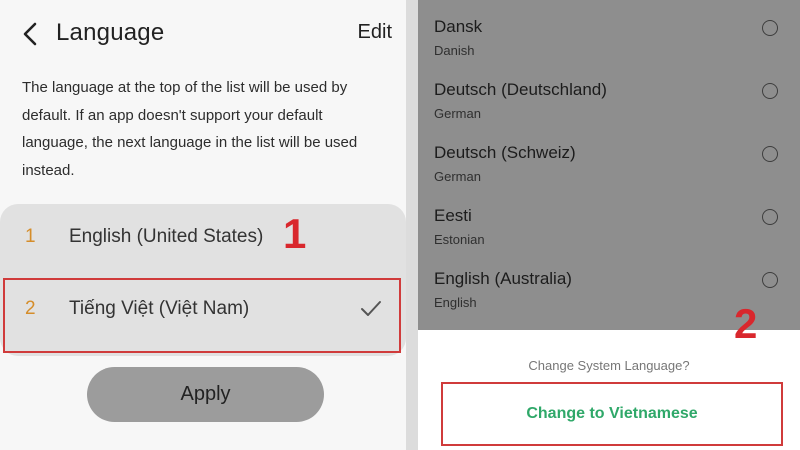 This screenshot has height=450, width=800. Describe the element at coordinates (520, 89) in the screenshot. I see `language-name: Deutsch (Deutschland)` at that location.